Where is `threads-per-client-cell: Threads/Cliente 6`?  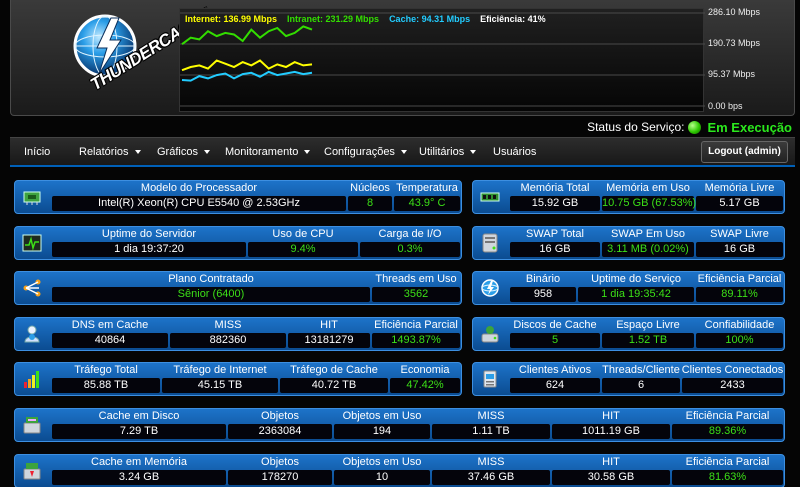 threads-per-client-cell: Threads/Cliente 6 is located at coordinates (641, 379).